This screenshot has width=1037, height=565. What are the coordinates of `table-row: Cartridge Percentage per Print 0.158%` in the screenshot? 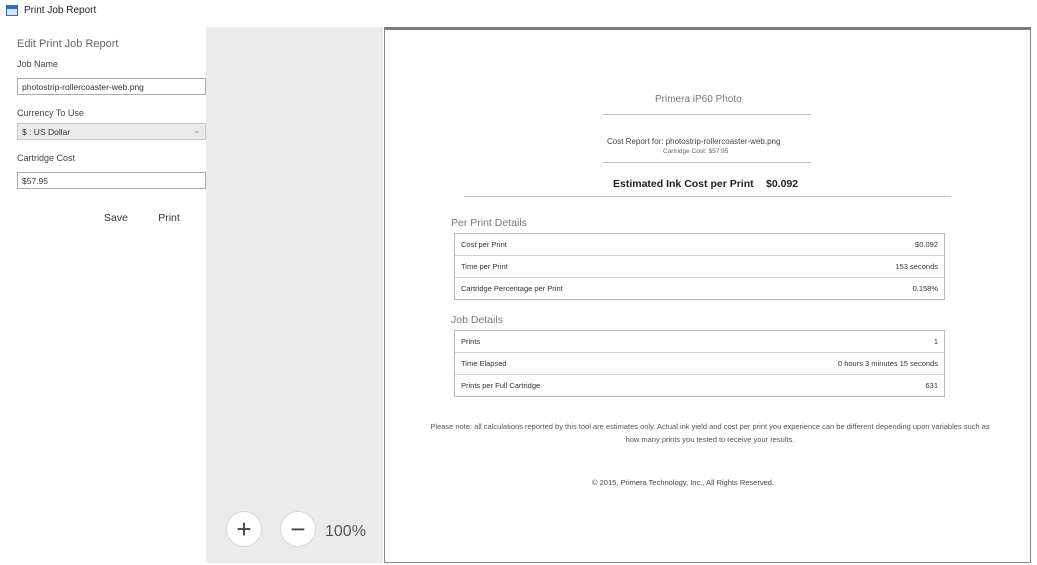 It's located at (699, 288).